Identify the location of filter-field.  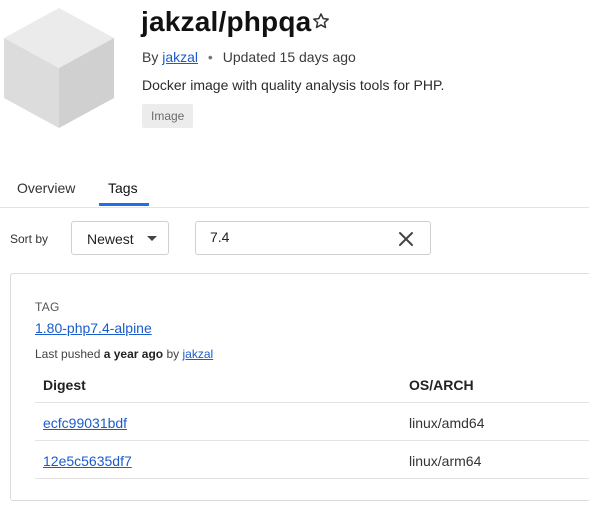
(313, 238).